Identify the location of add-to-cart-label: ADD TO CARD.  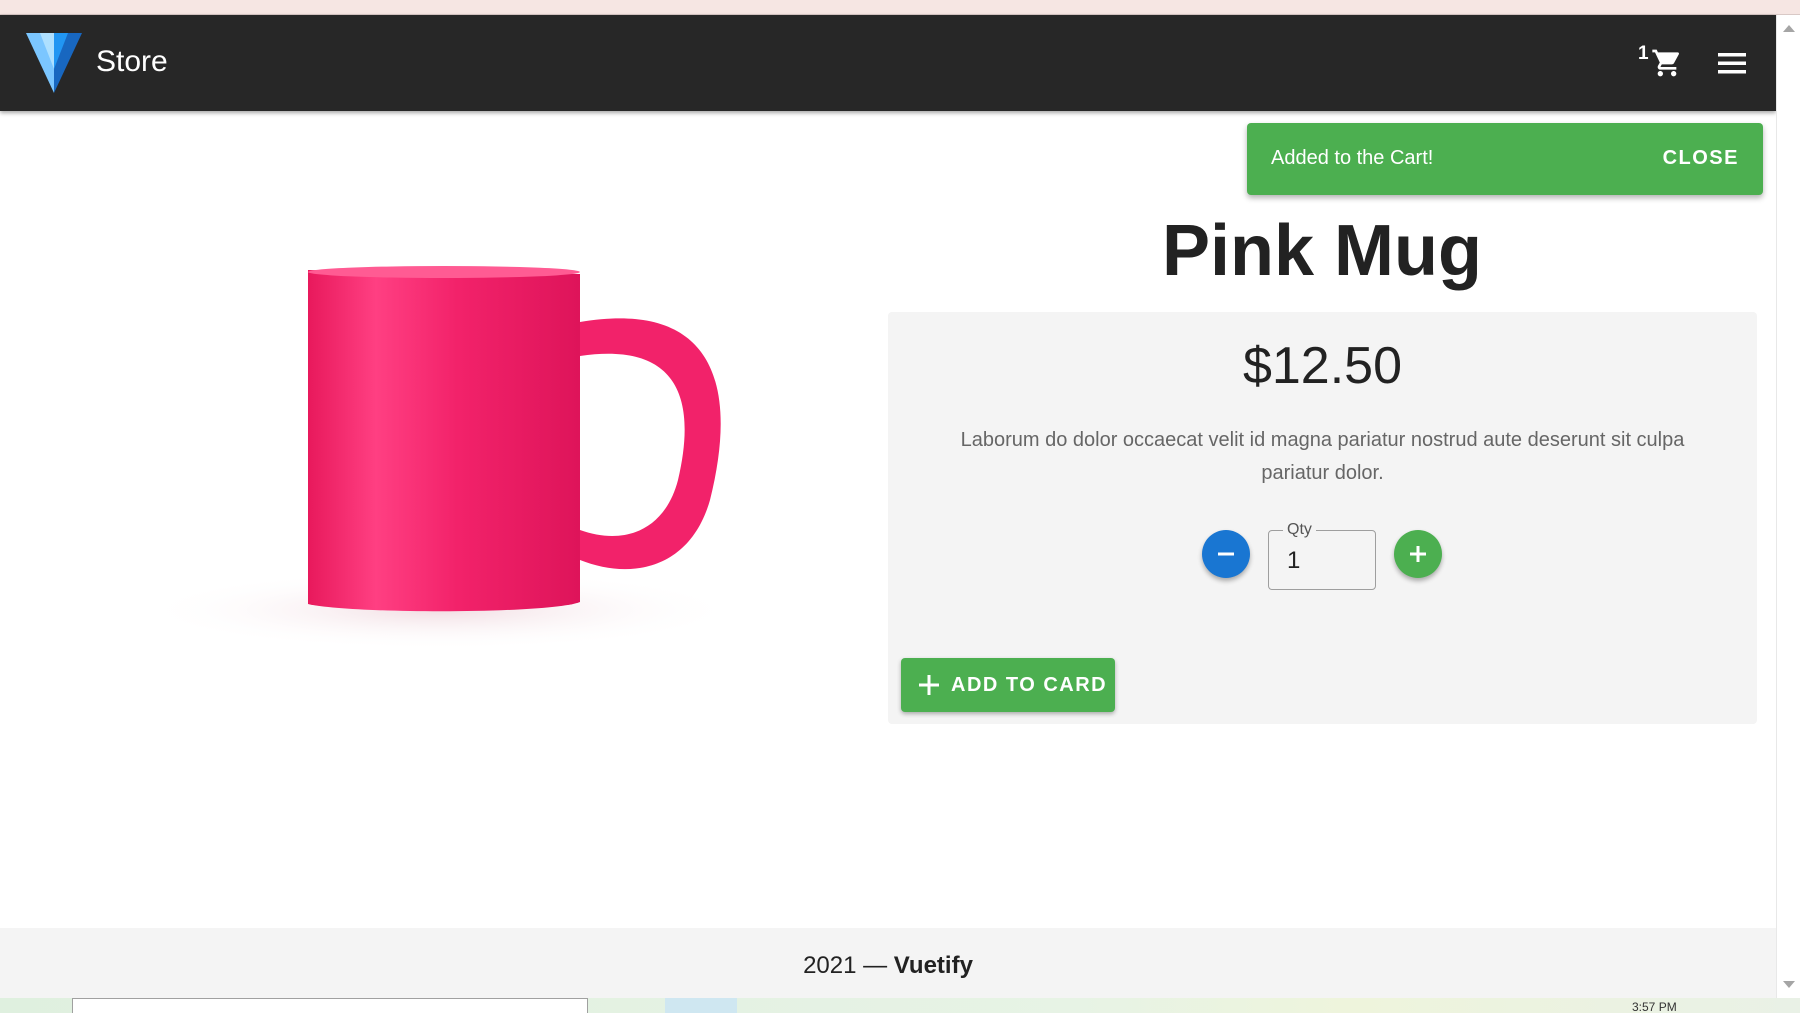
(1029, 685).